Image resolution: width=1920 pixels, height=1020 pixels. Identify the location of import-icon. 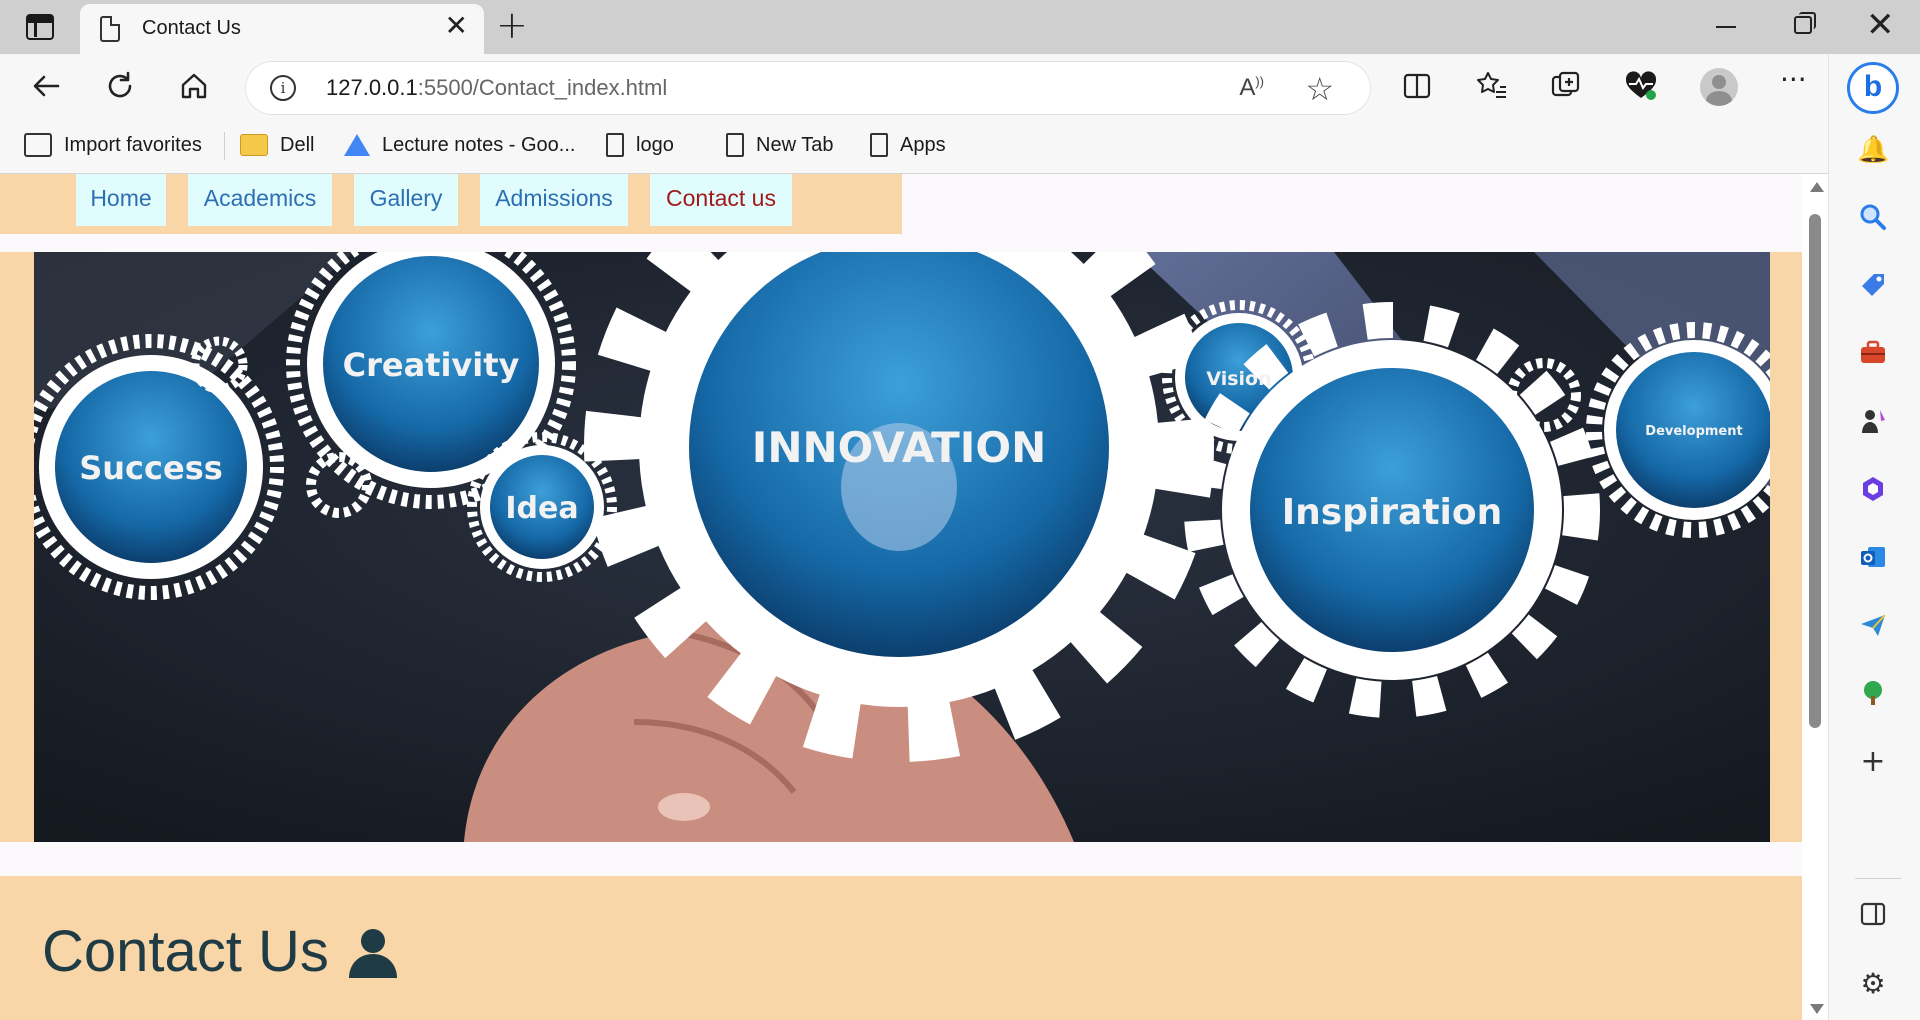
(38, 145).